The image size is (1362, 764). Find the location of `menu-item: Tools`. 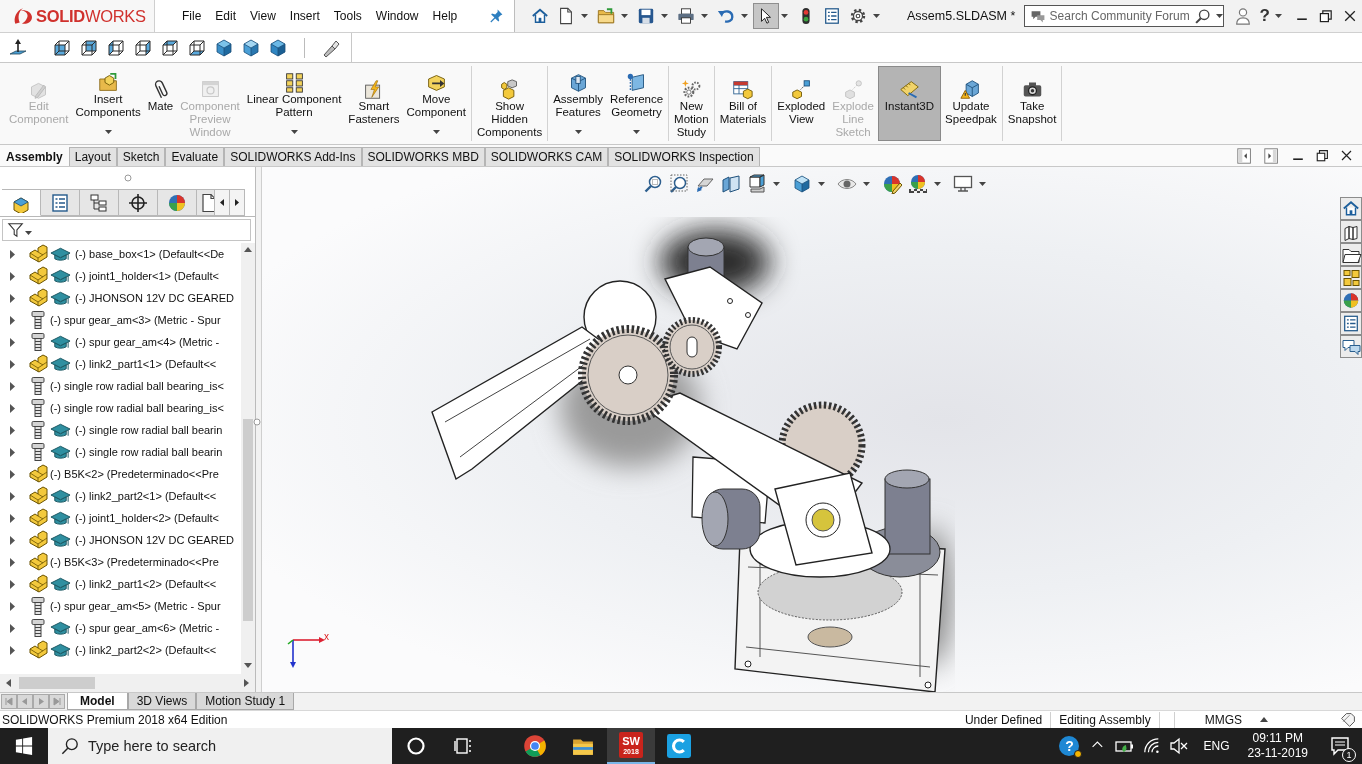

menu-item: Tools is located at coordinates (347, 16).